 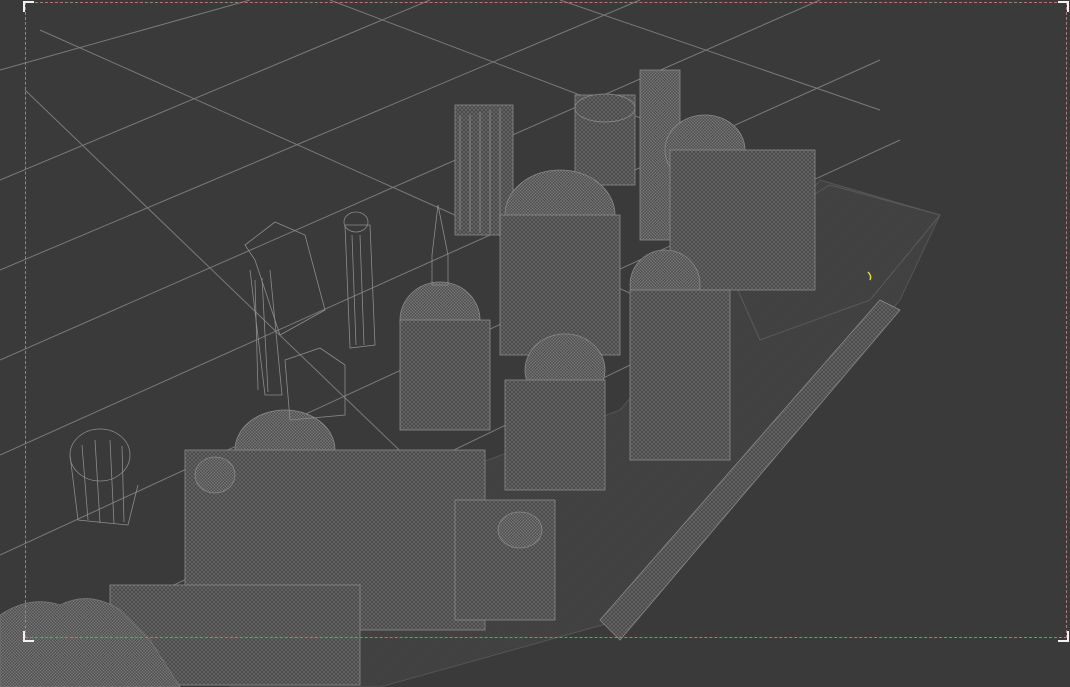 What do you see at coordinates (28, 636) in the screenshot?
I see `camera-frame-corner-bottom-left` at bounding box center [28, 636].